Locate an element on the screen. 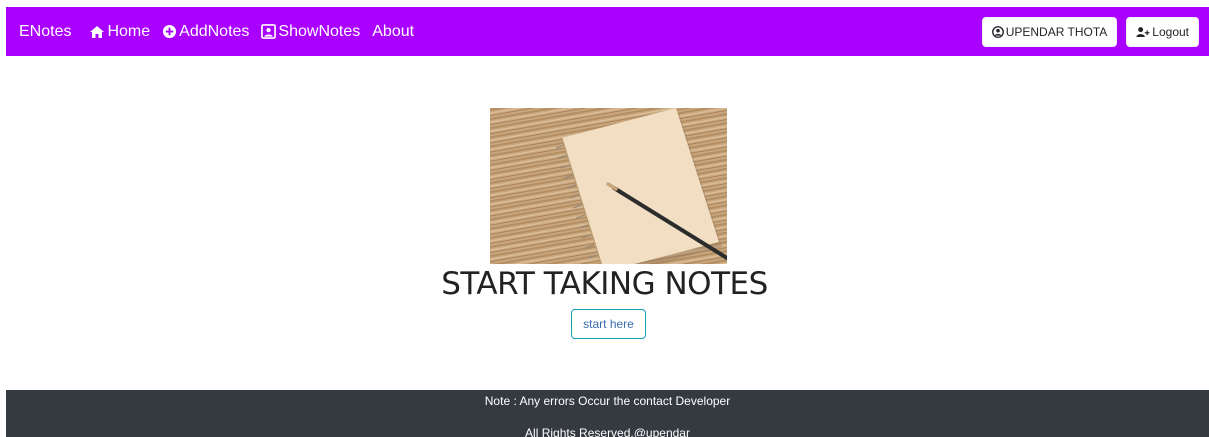 The width and height of the screenshot is (1209, 437). hero-image is located at coordinates (608, 186).